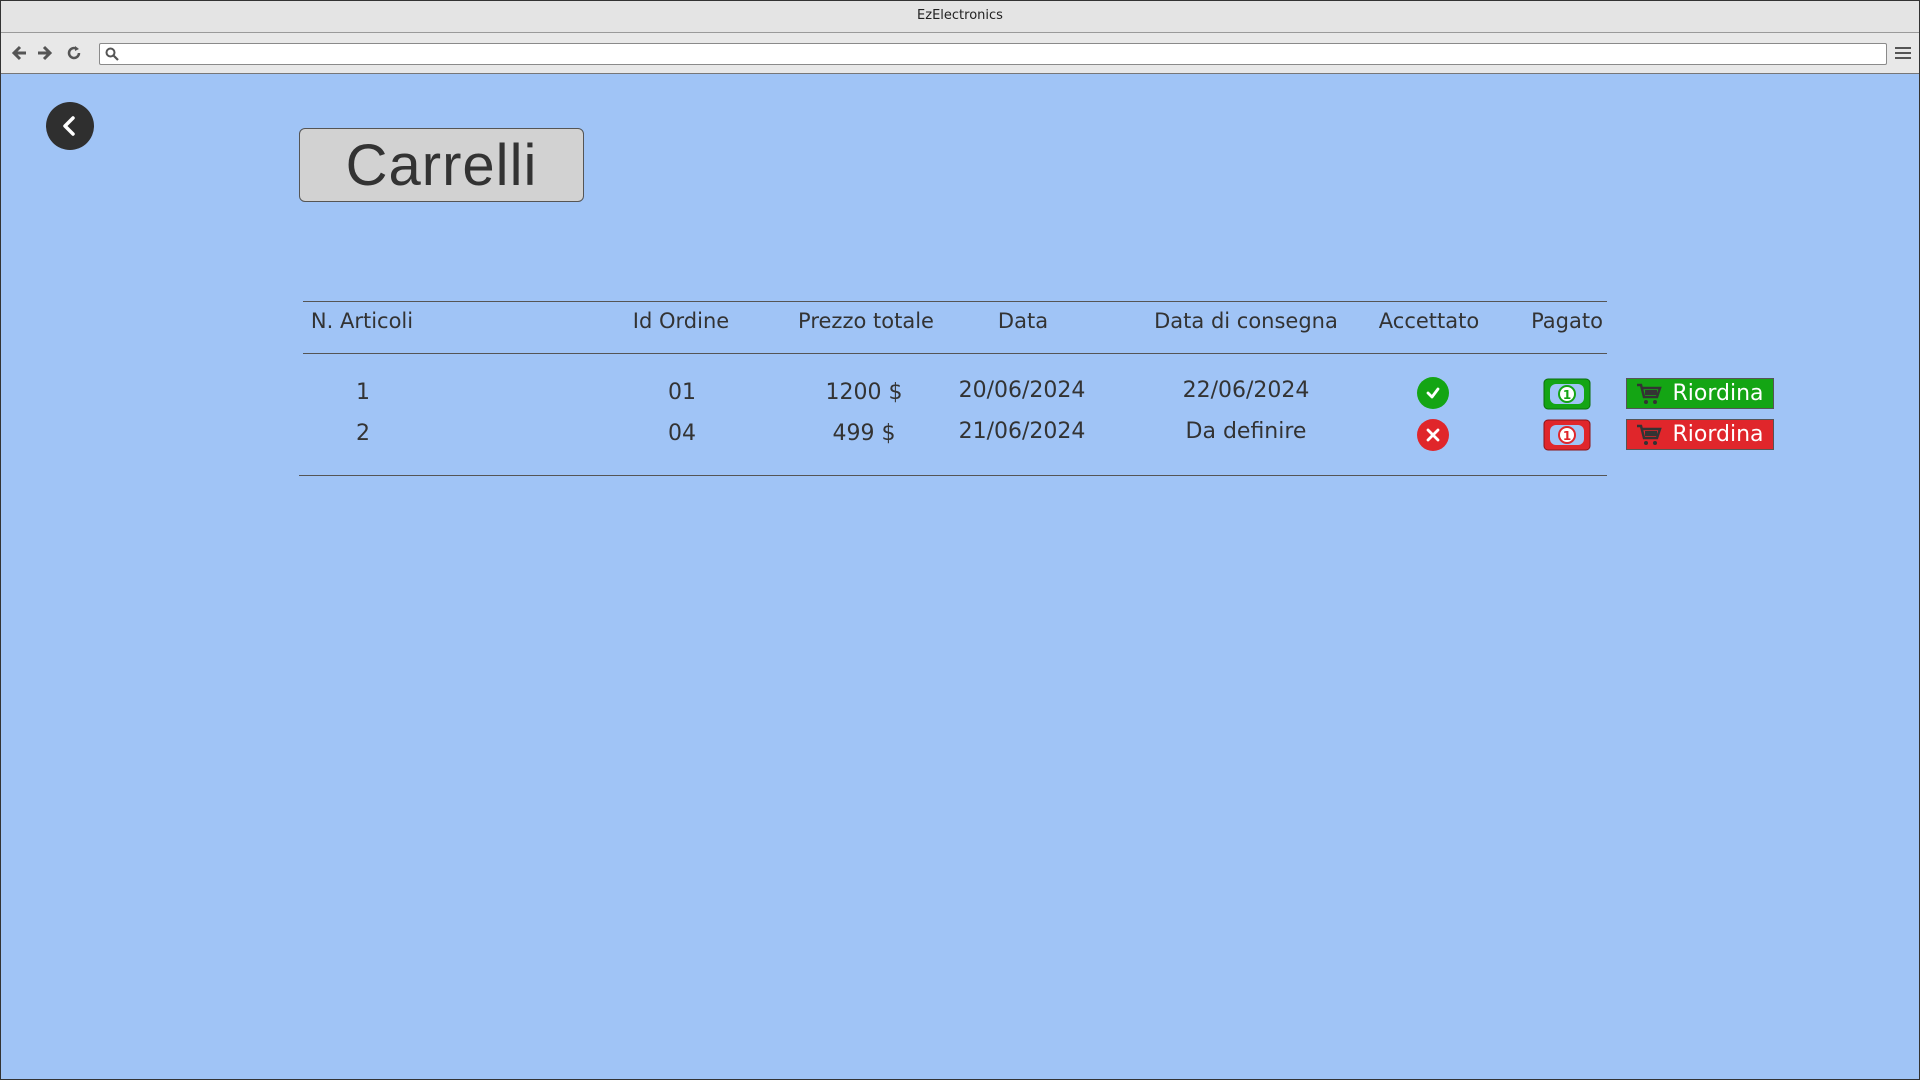 This screenshot has width=1920, height=1080. I want to click on back-button, so click(70, 126).